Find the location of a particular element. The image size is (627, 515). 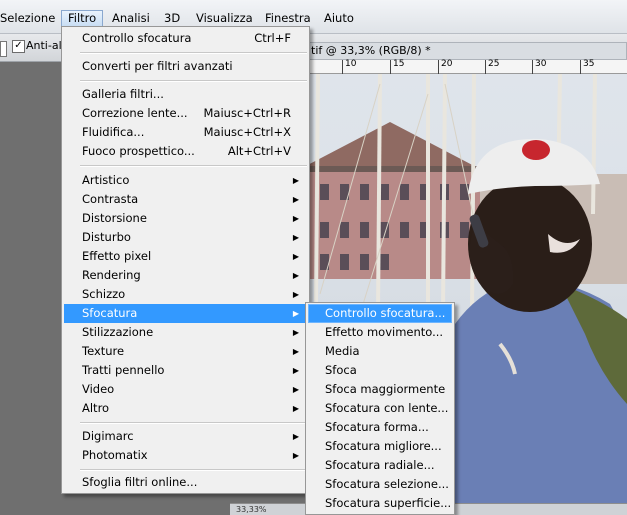

shortcut-label: Ctrl+F is located at coordinates (272, 38).